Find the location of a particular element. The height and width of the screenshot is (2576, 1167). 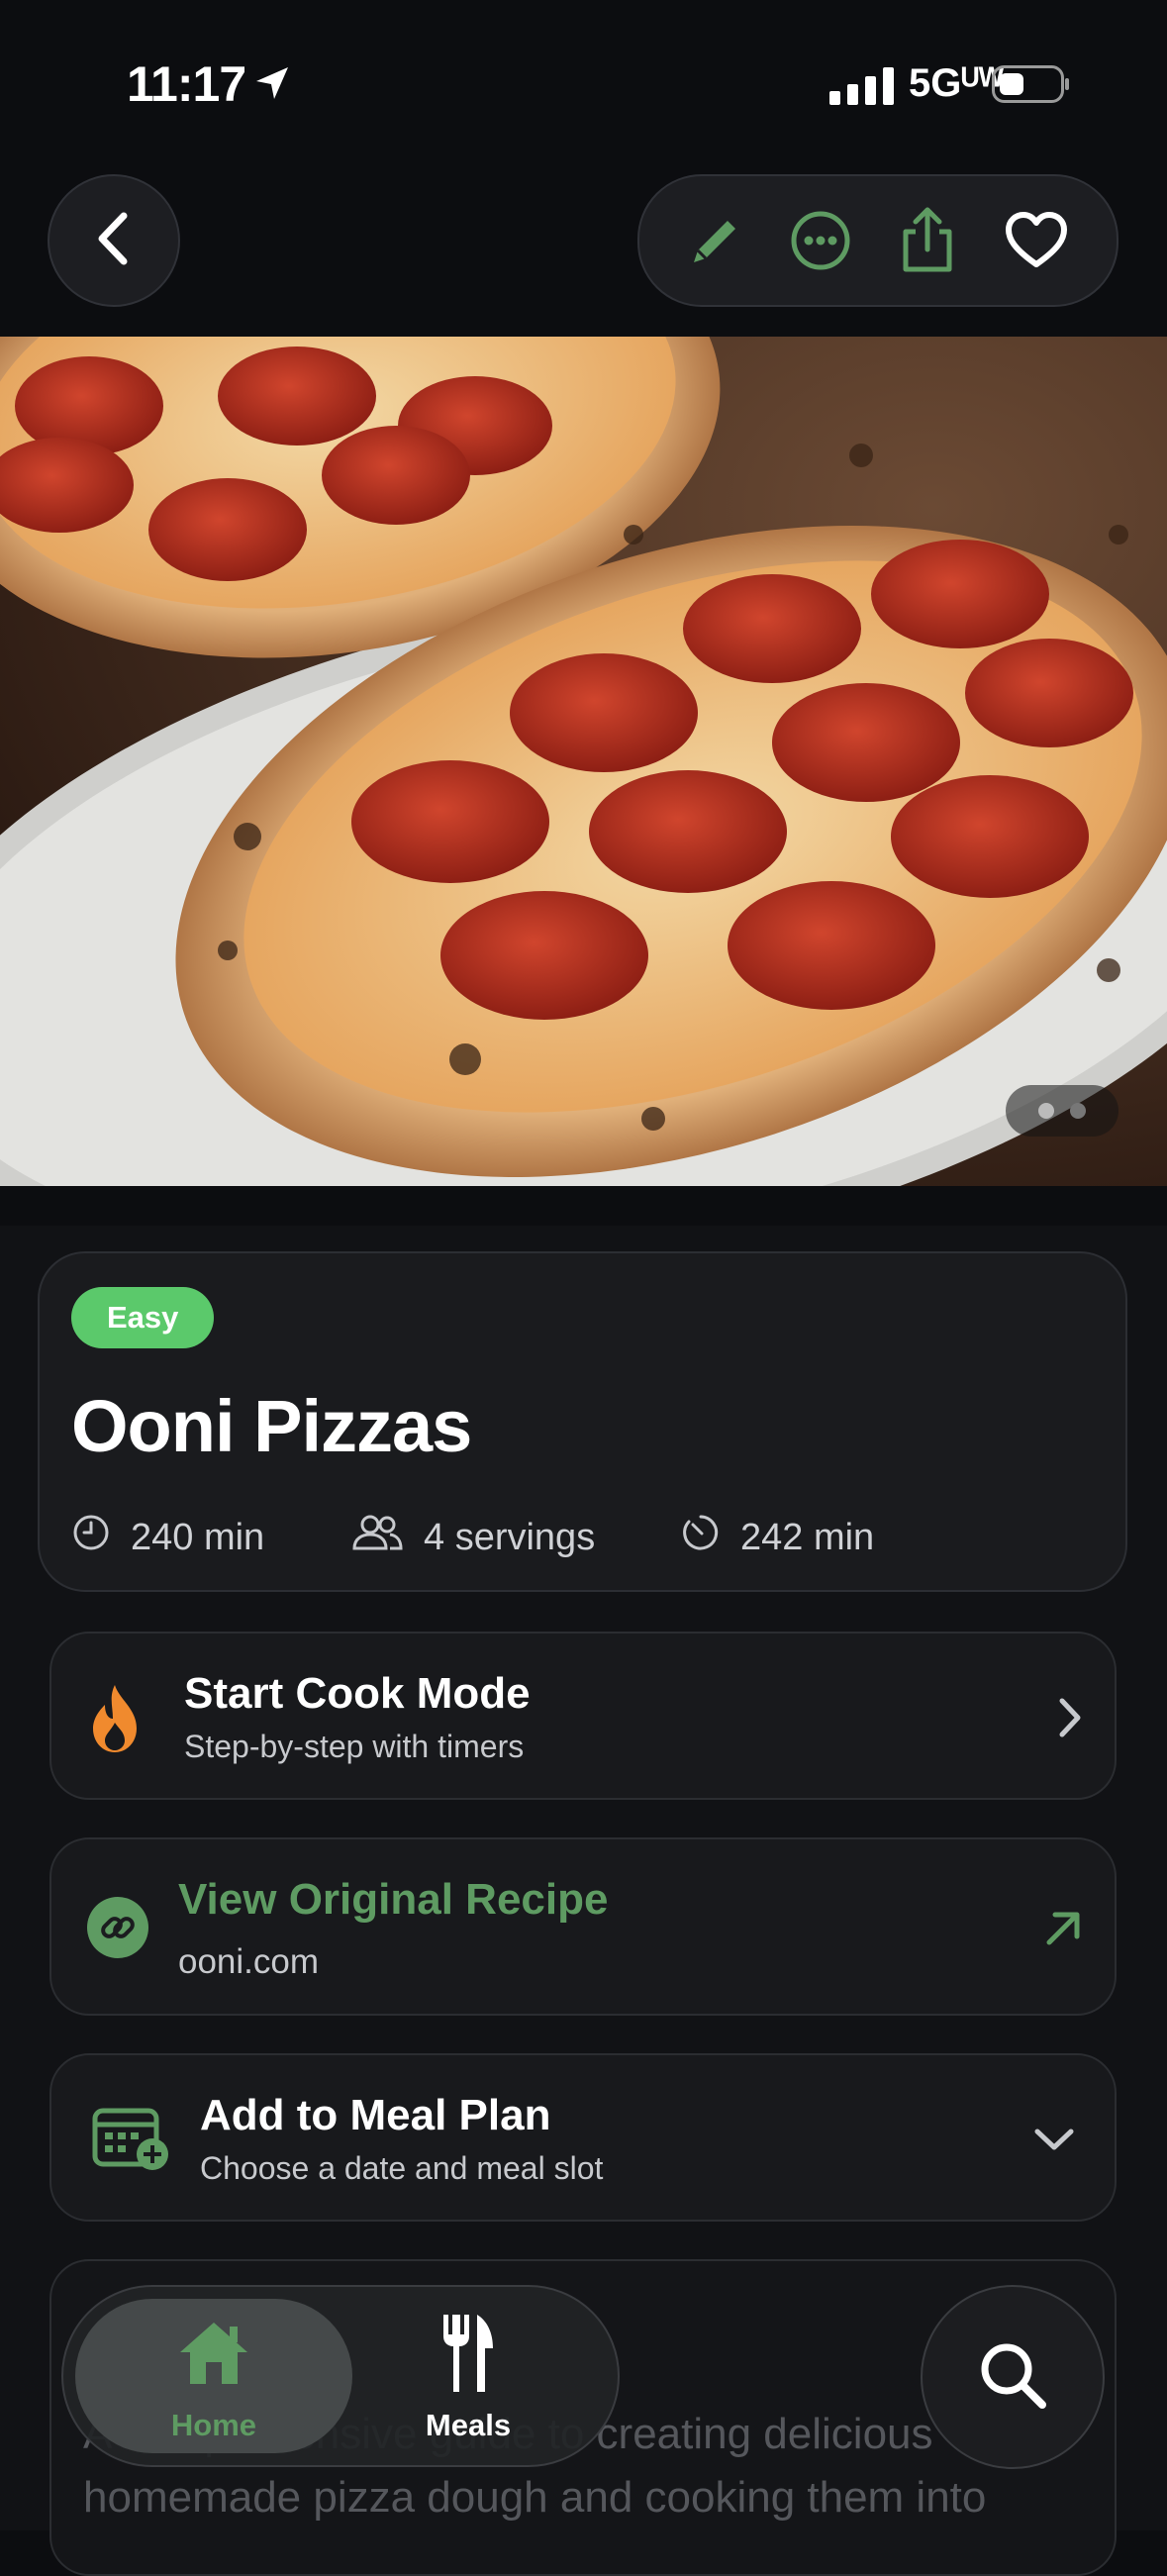

cook-mode-title: Start Cook Mode is located at coordinates (358, 1694).